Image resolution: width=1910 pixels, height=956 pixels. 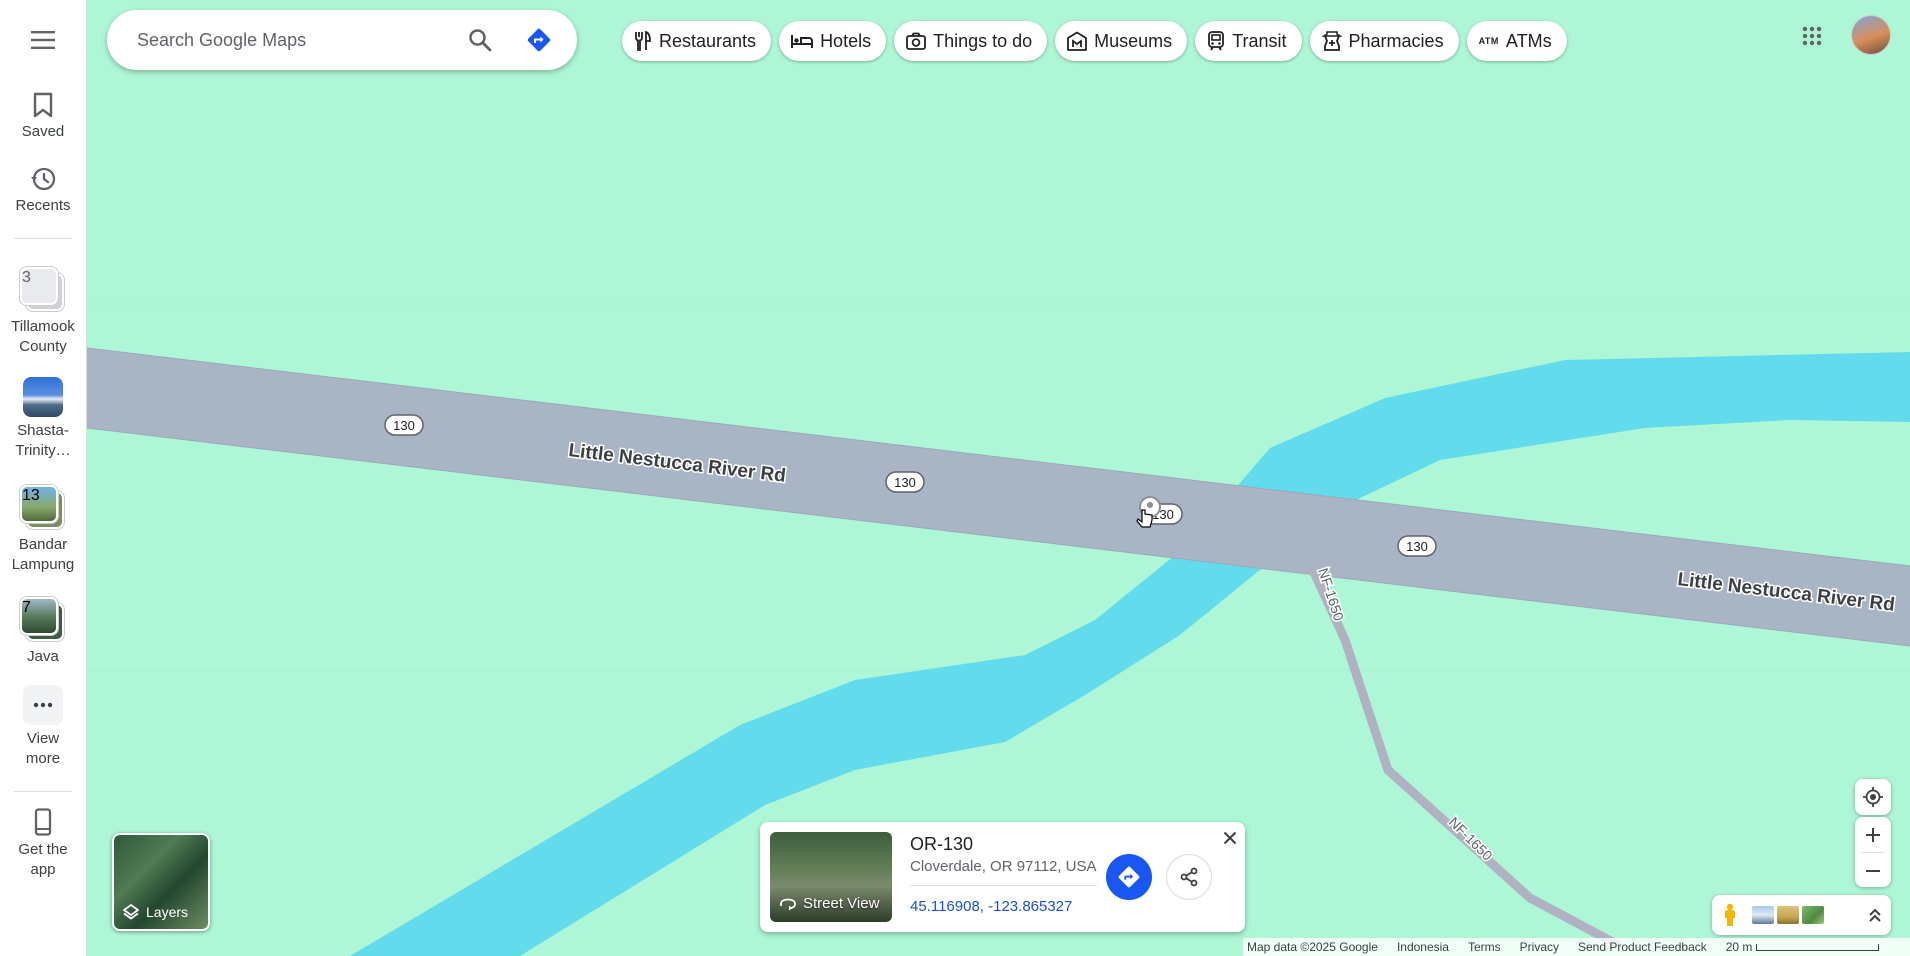 I want to click on minus-icon, so click(x=1873, y=870).